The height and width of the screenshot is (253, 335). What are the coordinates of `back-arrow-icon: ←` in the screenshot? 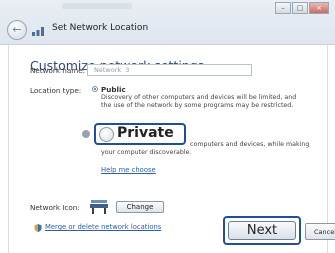 It's located at (17, 29).